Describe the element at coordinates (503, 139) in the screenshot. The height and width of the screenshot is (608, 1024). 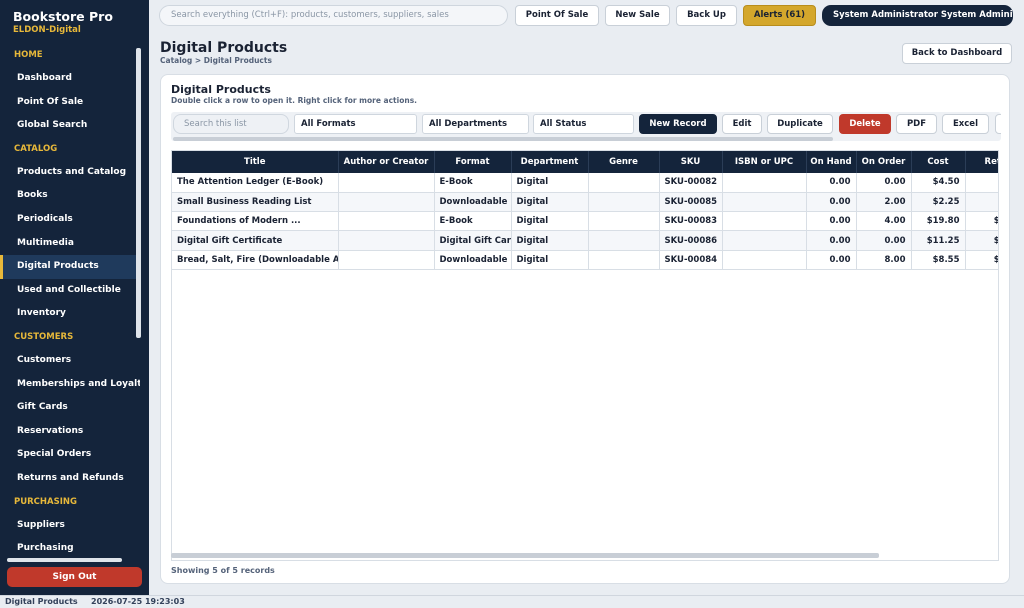
I see `toolbar-scrollbar` at that location.